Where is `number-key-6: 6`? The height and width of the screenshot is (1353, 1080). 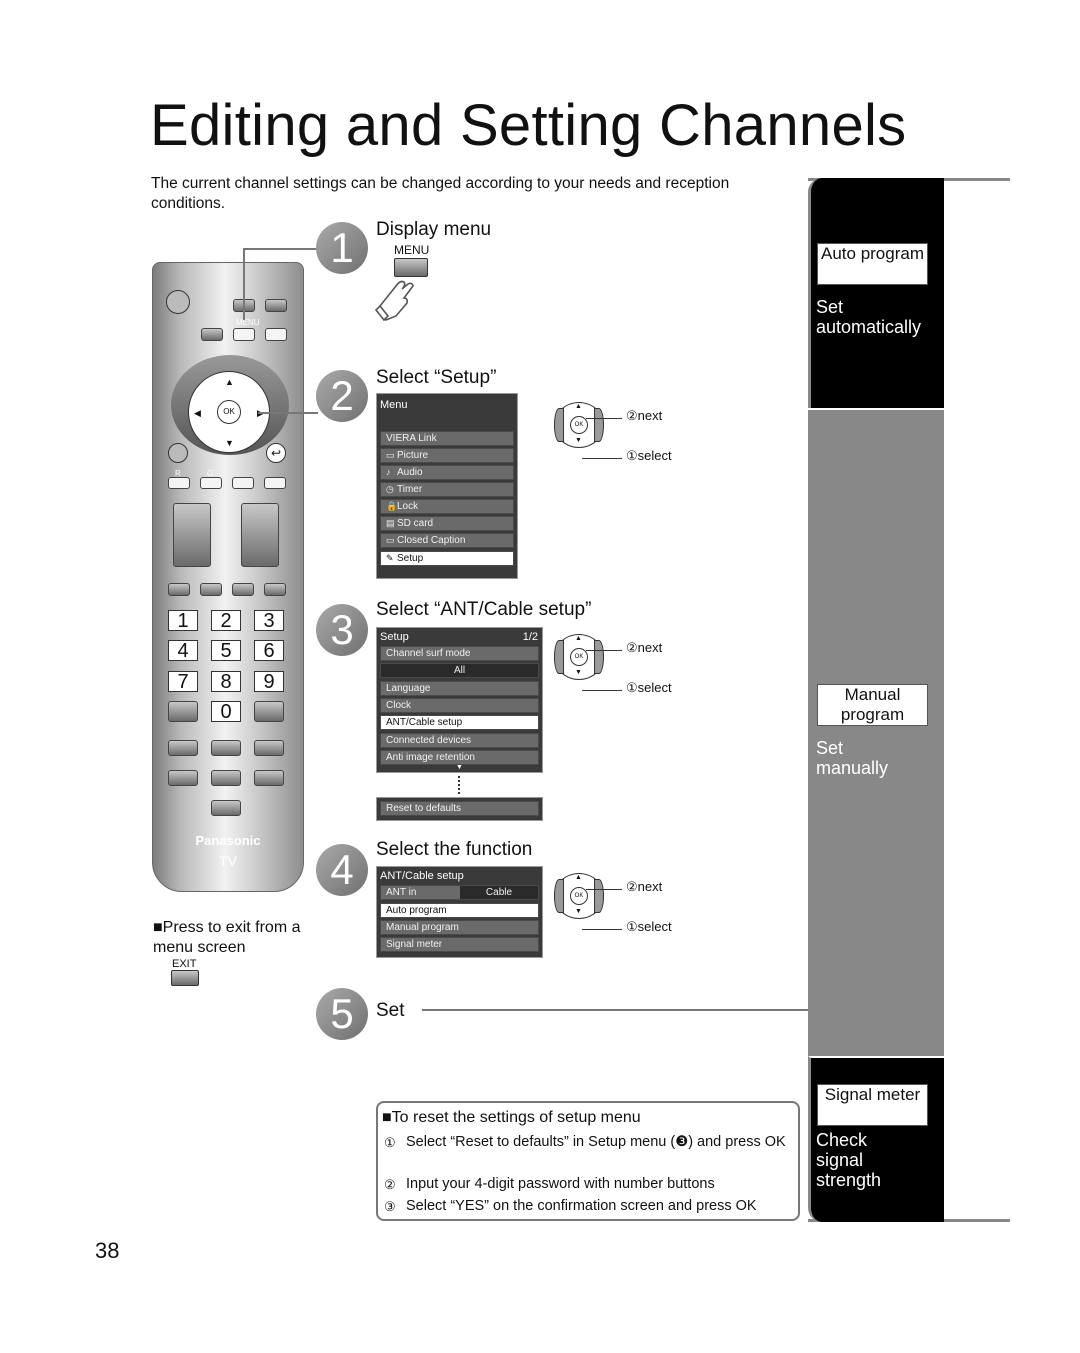
number-key-6: 6 is located at coordinates (269, 650).